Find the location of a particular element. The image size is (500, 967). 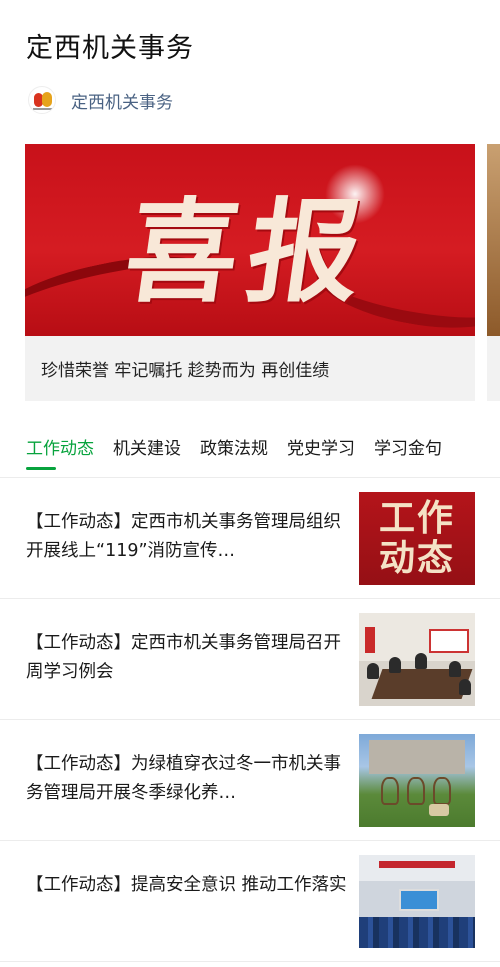

tab-party-history: 党史学习 is located at coordinates (321, 446).